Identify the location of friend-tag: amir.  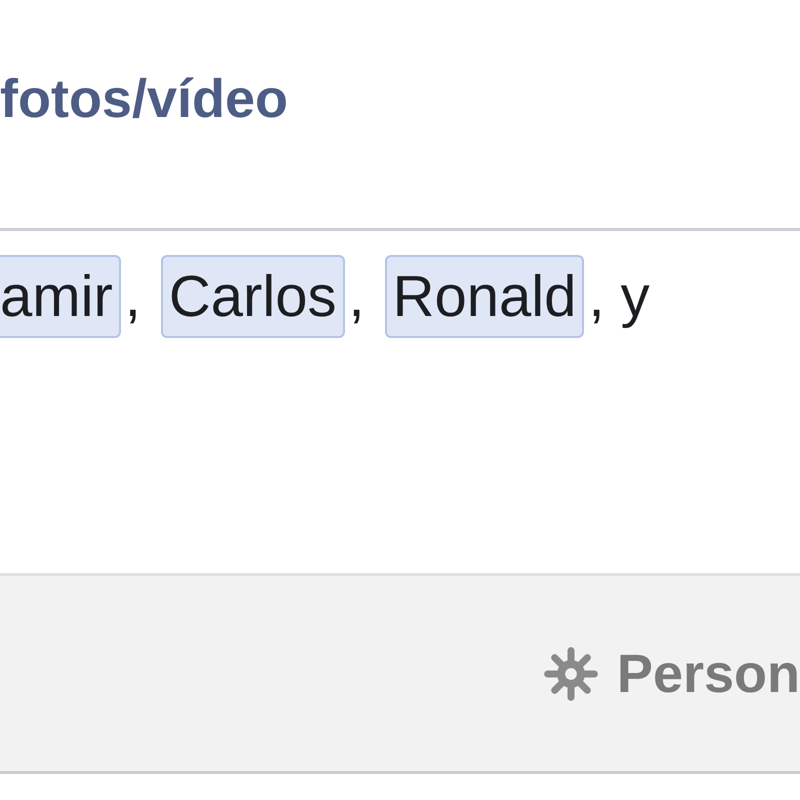
(60, 296).